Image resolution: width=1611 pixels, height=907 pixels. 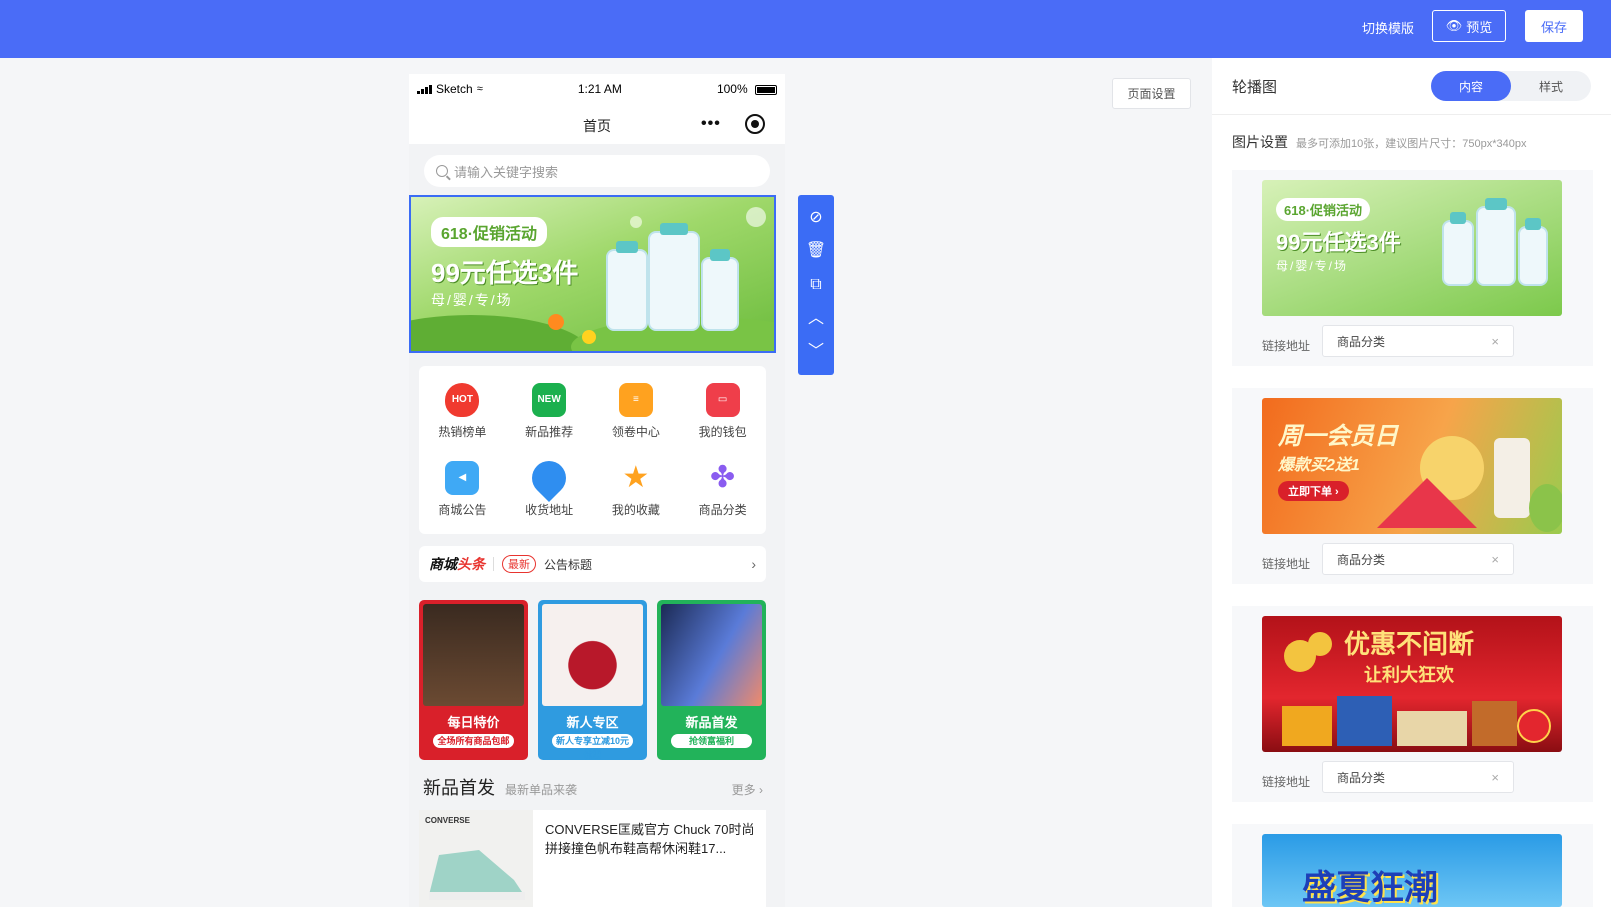 What do you see at coordinates (597, 89) in the screenshot?
I see `status-bar: Sketch ≈ 1:21 AM 100%` at bounding box center [597, 89].